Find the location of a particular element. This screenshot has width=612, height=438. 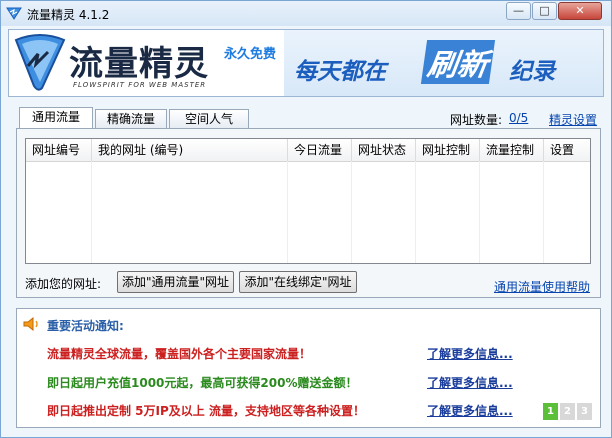

usage-help-link: 通用流量使用帮助 is located at coordinates (542, 286).